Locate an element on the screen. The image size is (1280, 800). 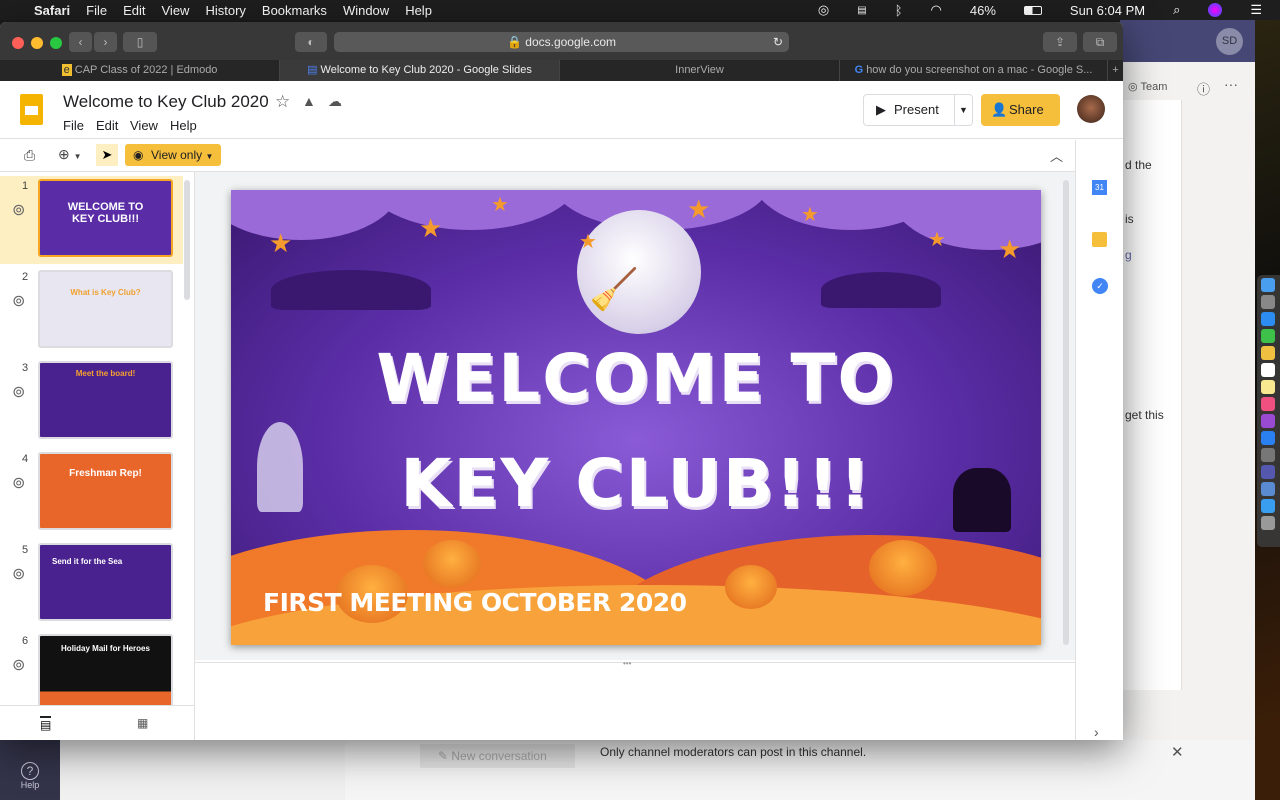
star-icon: ☆ is located at coordinates (282, 102).